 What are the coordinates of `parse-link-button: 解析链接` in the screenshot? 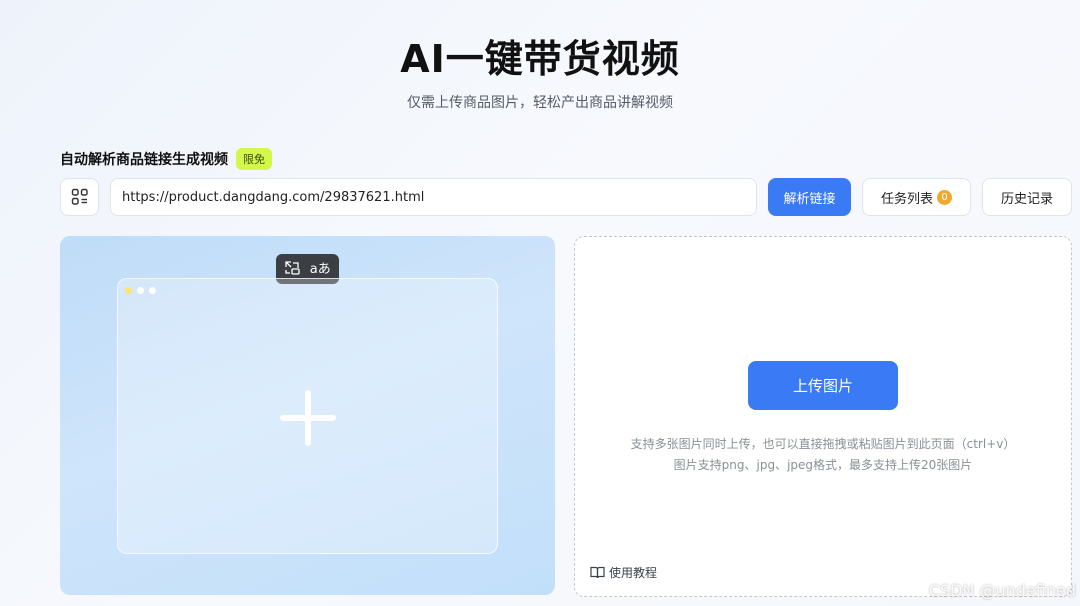 It's located at (809, 197).